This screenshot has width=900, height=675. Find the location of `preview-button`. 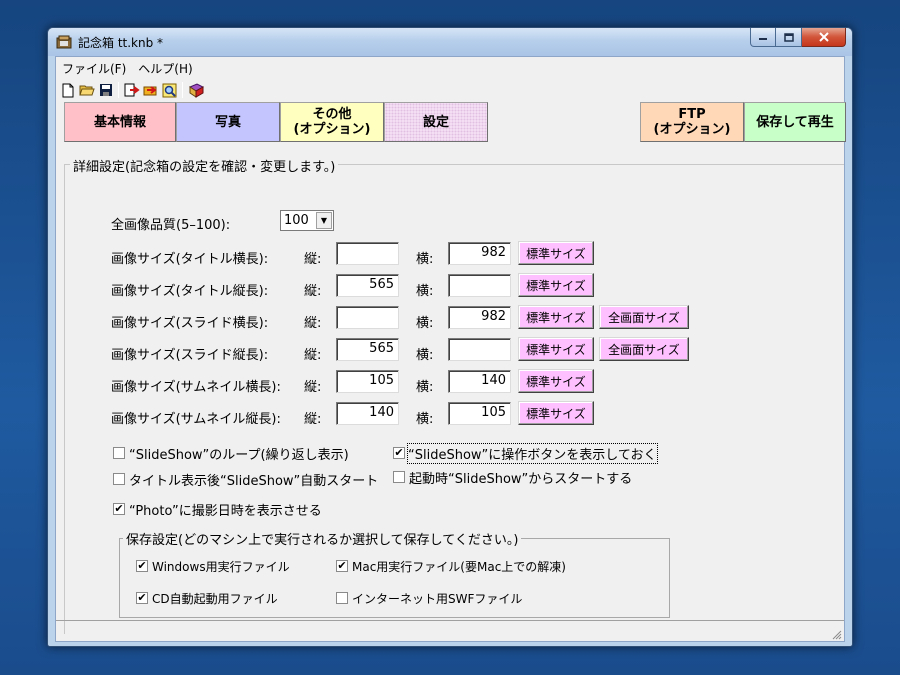

preview-button is located at coordinates (169, 90).